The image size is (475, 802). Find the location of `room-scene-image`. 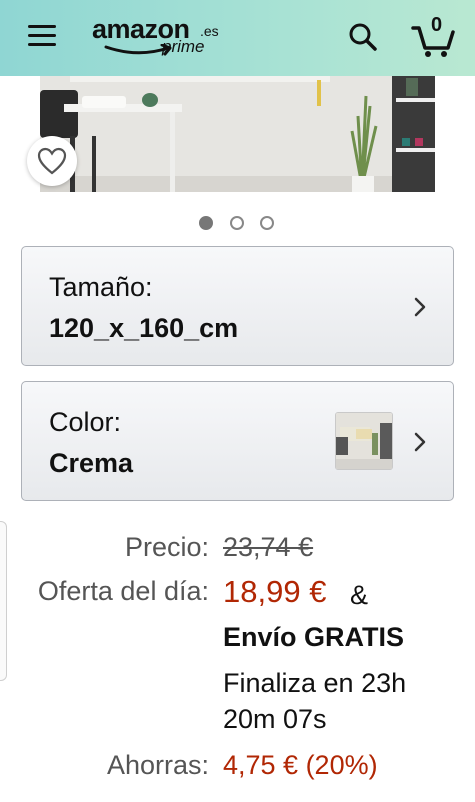

room-scene-image is located at coordinates (237, 134).